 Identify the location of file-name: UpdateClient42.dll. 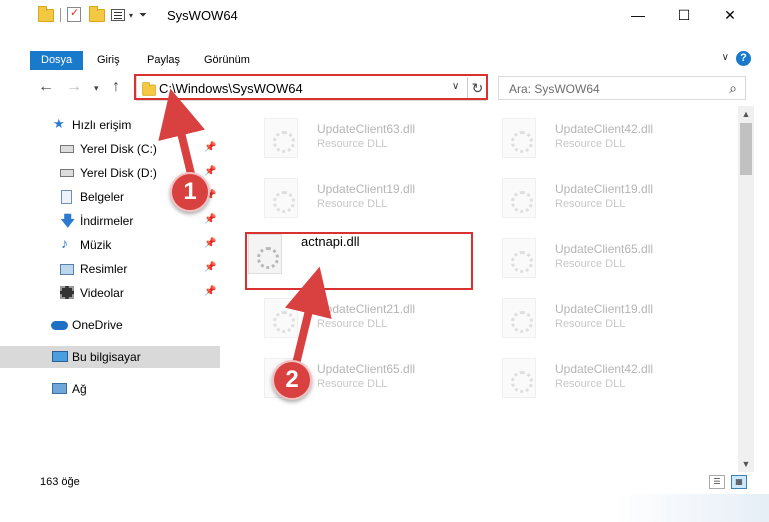
(604, 369).